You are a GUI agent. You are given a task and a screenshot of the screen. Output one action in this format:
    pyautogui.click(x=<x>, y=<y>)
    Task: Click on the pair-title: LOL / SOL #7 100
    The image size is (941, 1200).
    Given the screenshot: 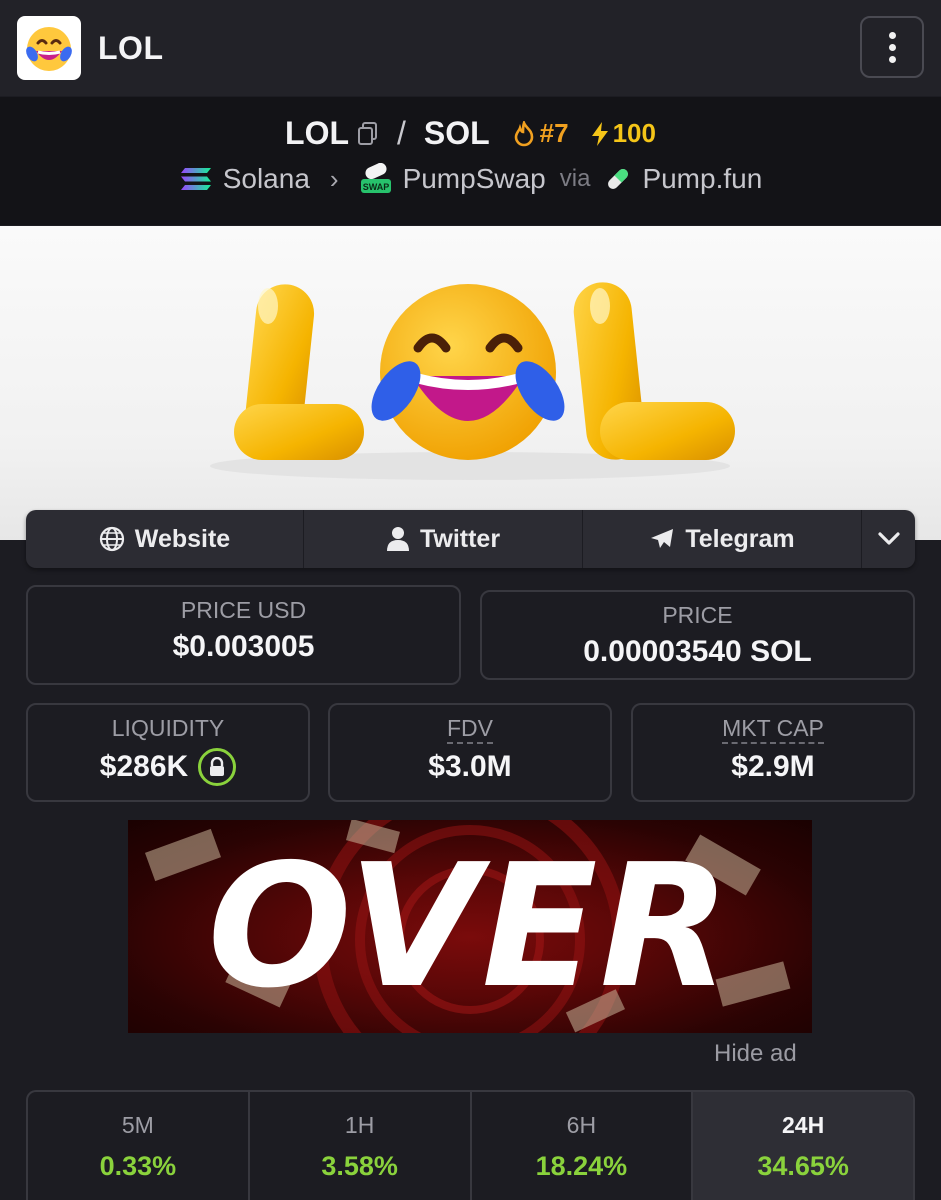 What is the action you would take?
    pyautogui.click(x=470, y=133)
    